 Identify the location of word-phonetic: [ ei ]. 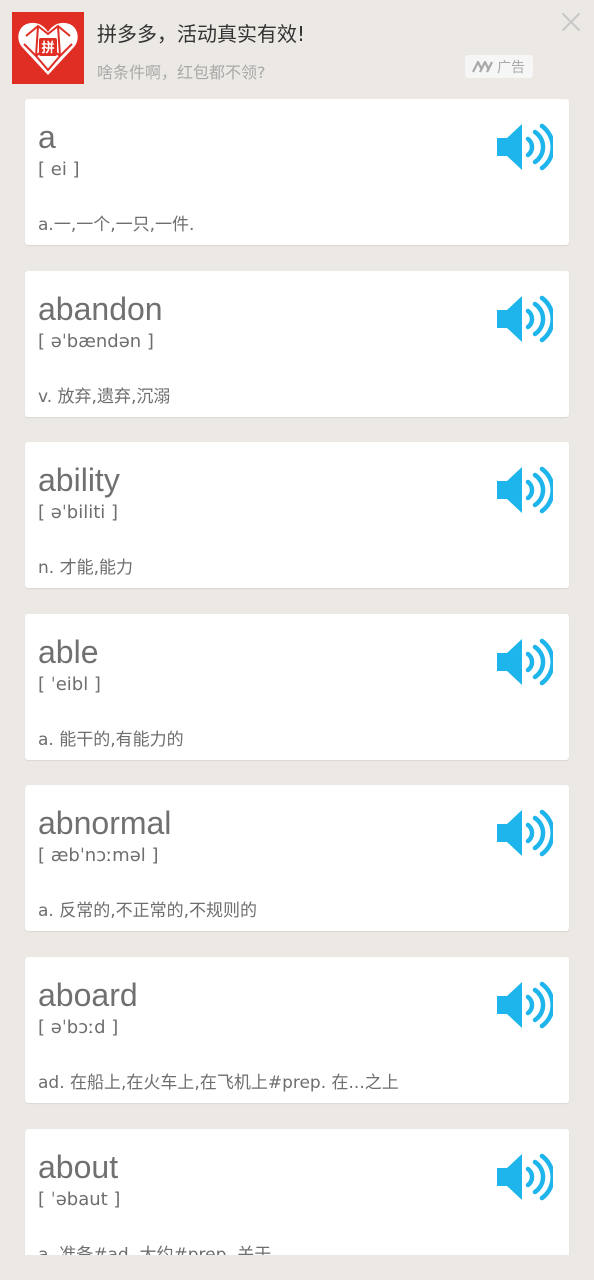
(59, 169).